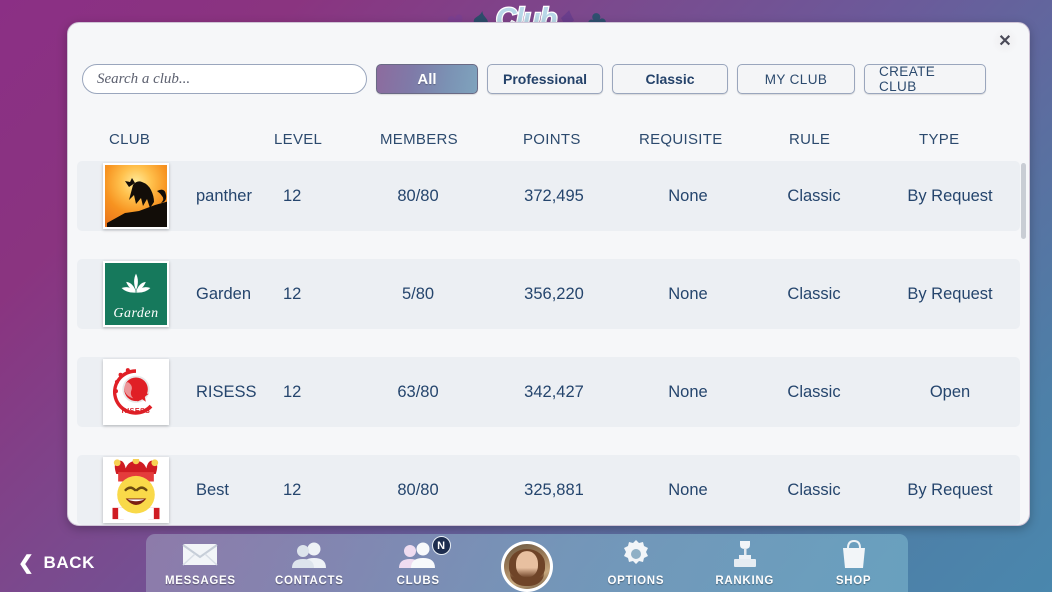 This screenshot has height=592, width=1052. I want to click on contacts-people-icon, so click(309, 554).